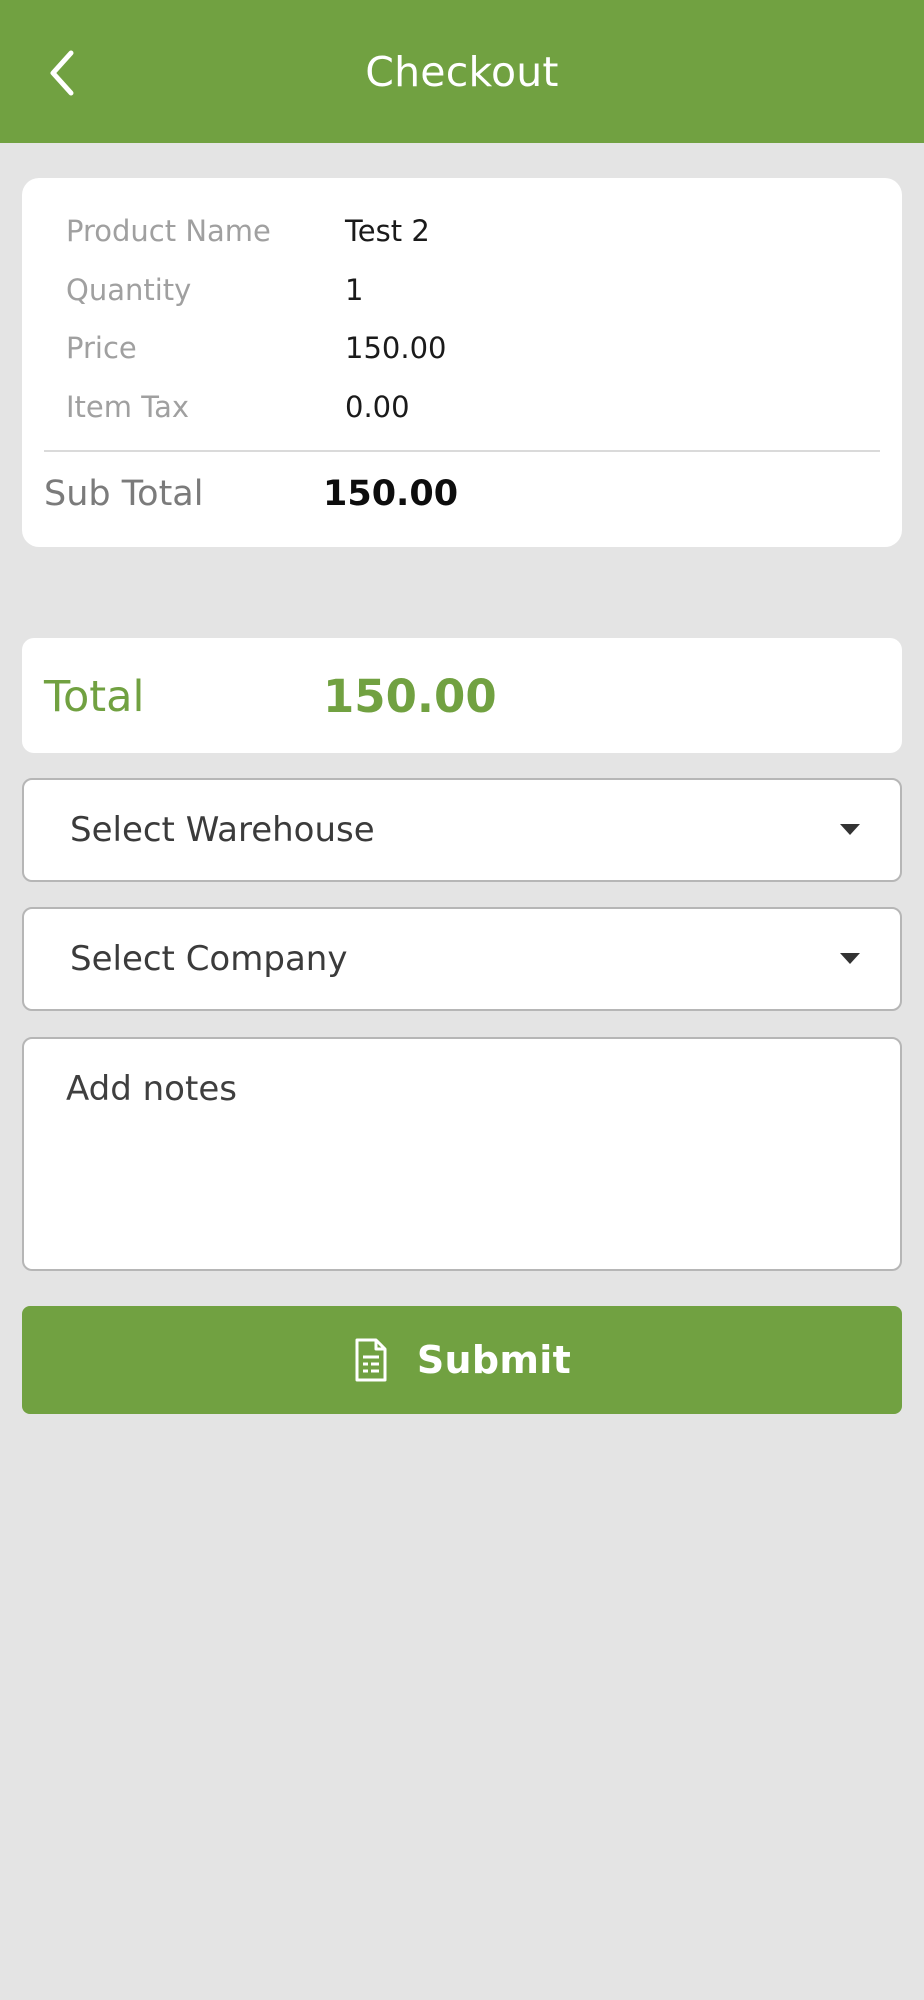 Image resolution: width=924 pixels, height=2000 pixels. Describe the element at coordinates (396, 348) in the screenshot. I see `summary-value: 150.00` at that location.